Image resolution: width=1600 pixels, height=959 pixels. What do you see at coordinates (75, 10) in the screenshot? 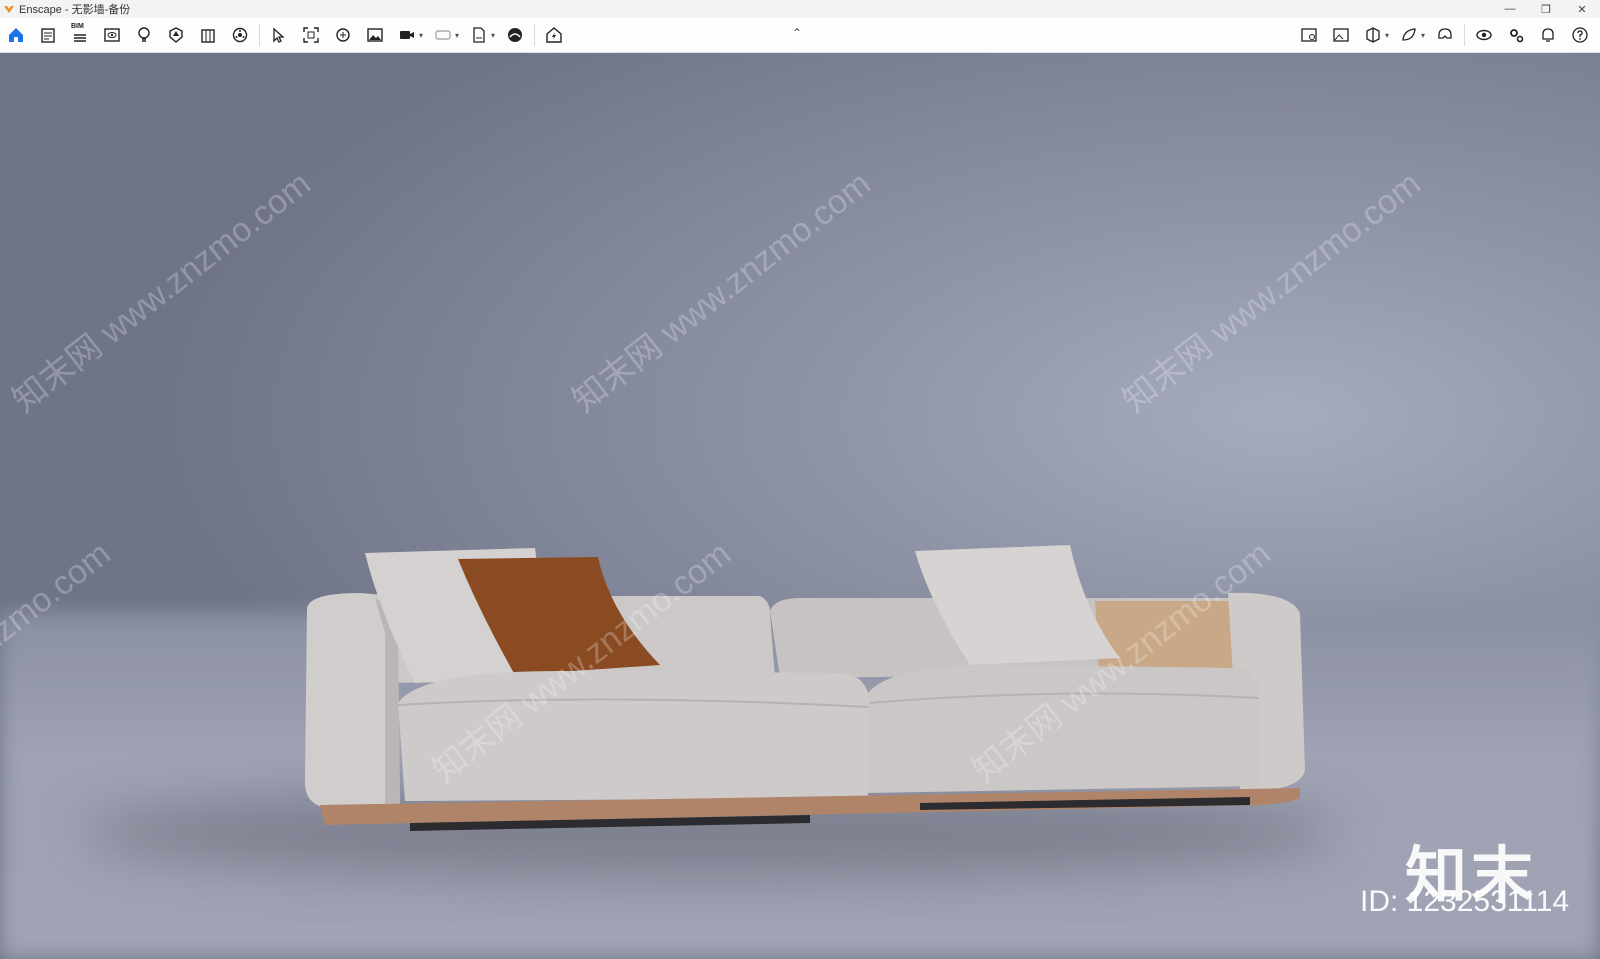
I see `window-title: Enscape - 无影墙-备份` at bounding box center [75, 10].